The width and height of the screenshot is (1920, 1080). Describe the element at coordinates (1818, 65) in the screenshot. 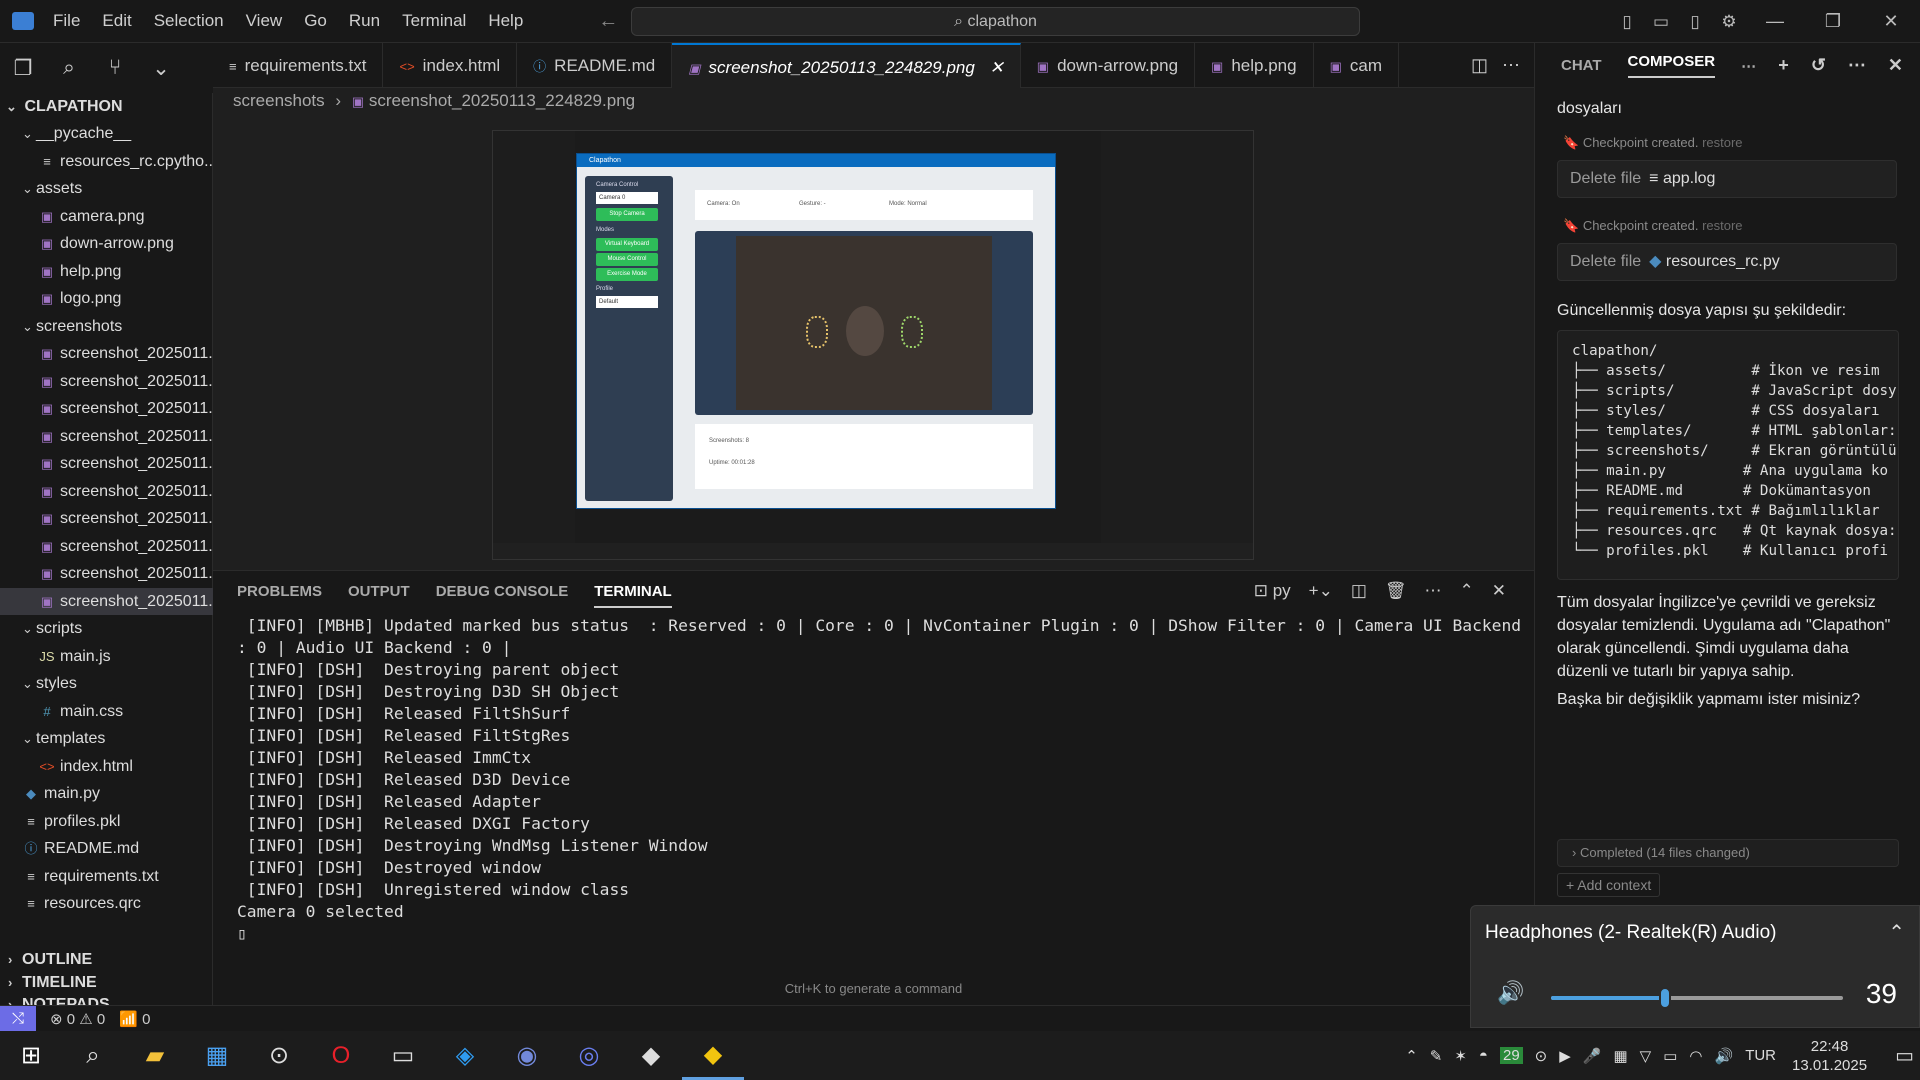

I see `history-icon: ↺` at that location.